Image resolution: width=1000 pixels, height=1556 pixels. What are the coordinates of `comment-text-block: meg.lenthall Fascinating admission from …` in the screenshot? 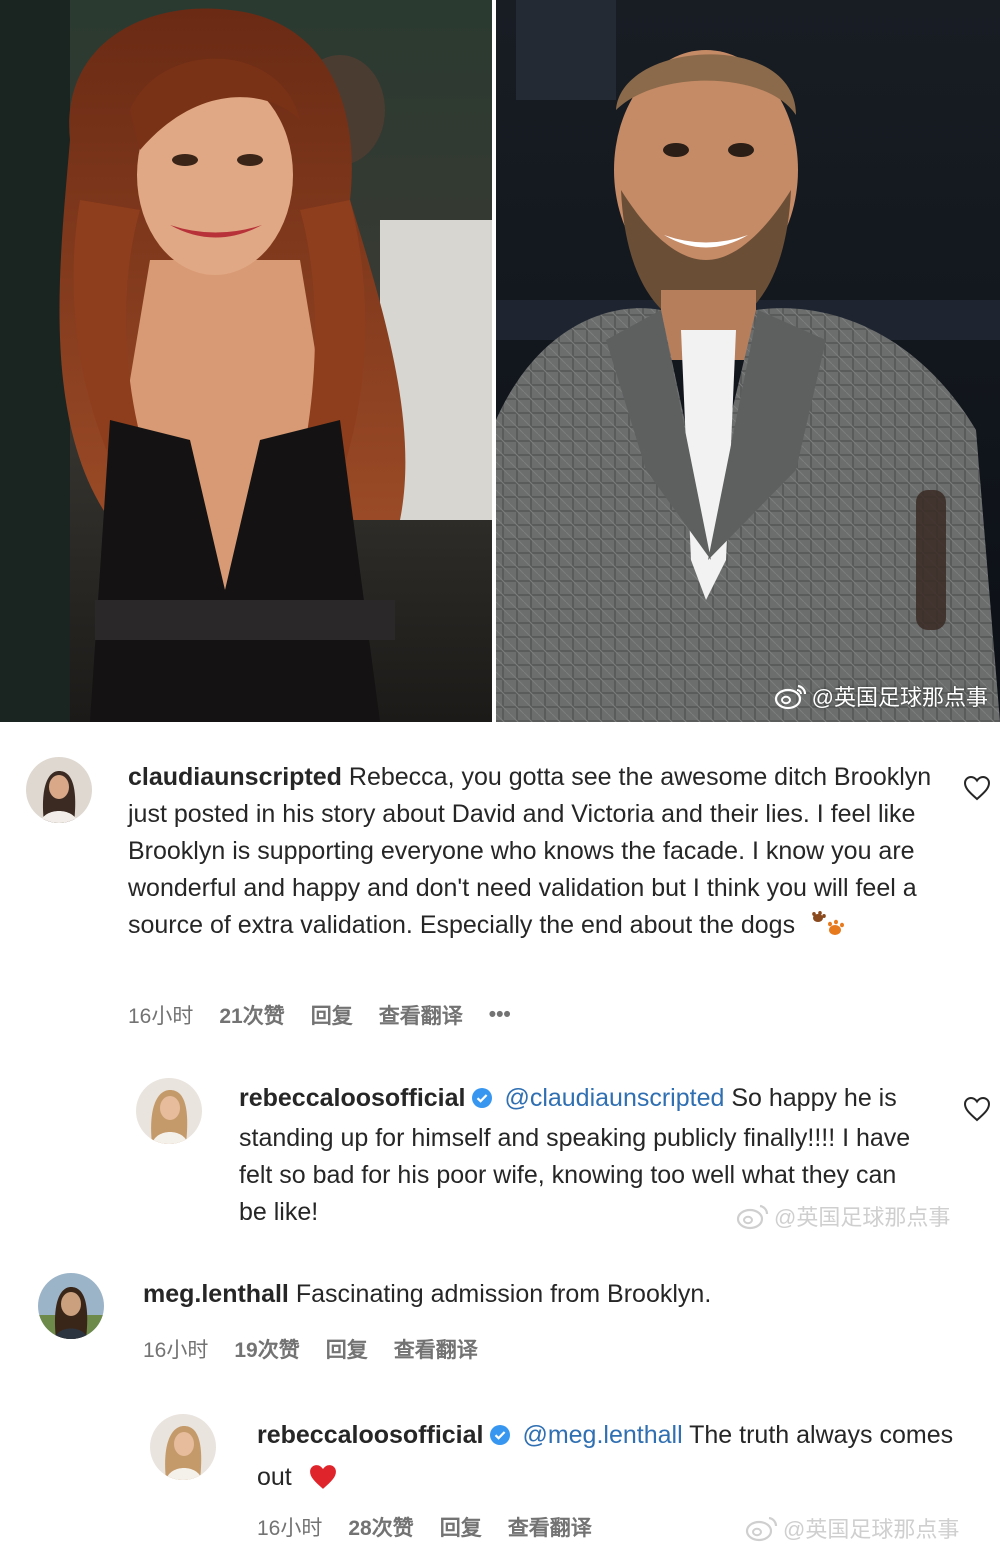 It's located at (543, 1294).